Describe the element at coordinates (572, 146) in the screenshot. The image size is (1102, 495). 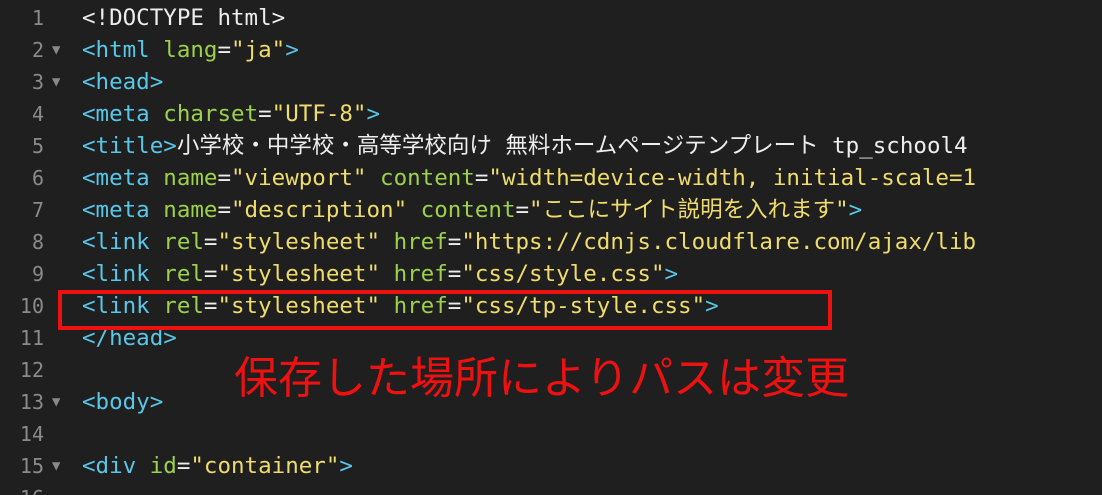
I see `code-token: 小学校・中学校・高等学校向け 無料ホームページテンプレート tp_school4` at that location.